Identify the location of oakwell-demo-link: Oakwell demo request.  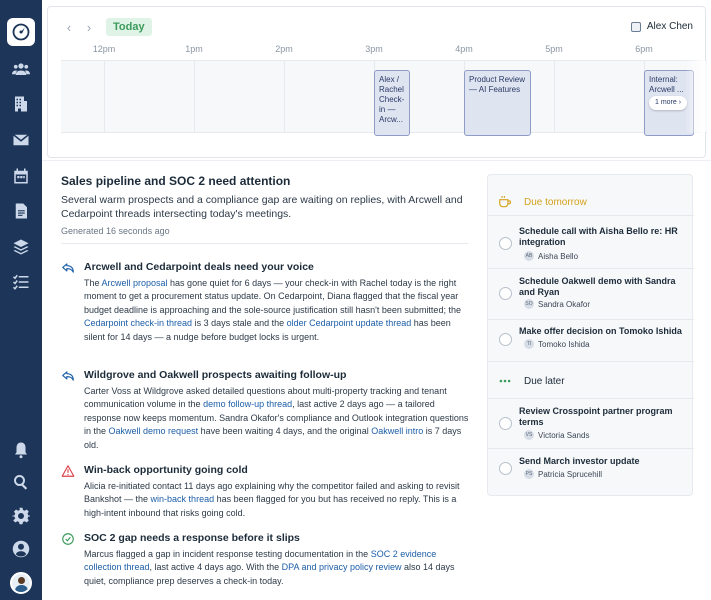
(154, 431).